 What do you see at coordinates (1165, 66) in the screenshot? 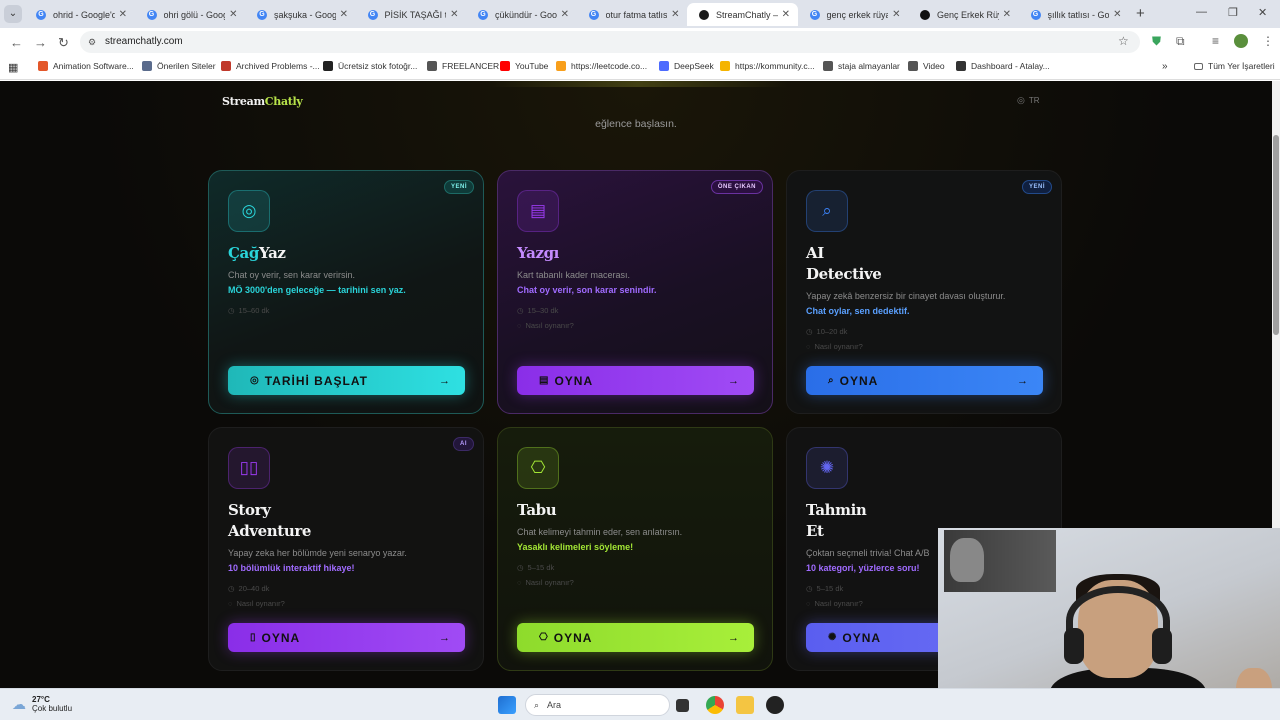
I see `more-bookmarks-icon: »` at bounding box center [1165, 66].